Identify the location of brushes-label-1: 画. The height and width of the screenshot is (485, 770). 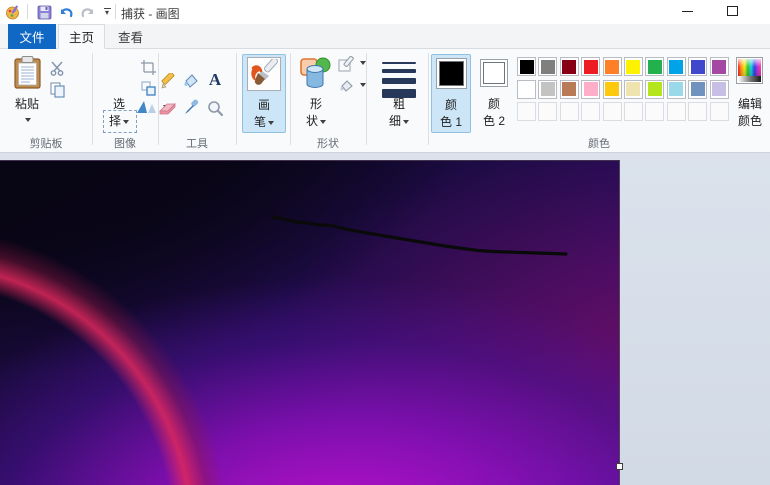
(263, 105).